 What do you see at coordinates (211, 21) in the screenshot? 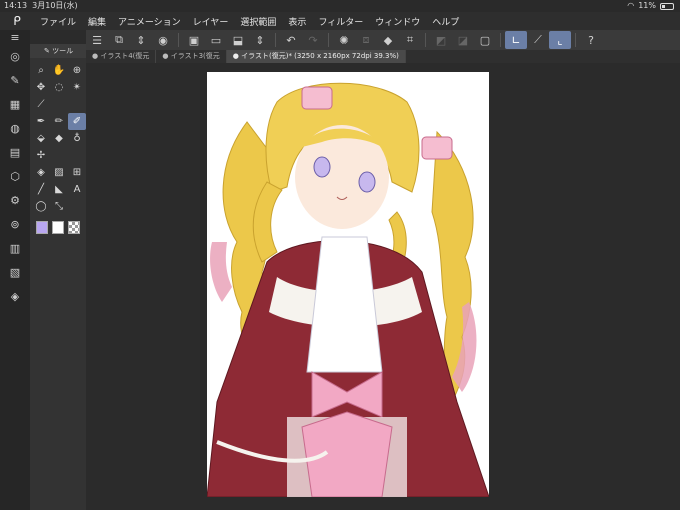
I see `menu-layer: レイヤー` at bounding box center [211, 21].